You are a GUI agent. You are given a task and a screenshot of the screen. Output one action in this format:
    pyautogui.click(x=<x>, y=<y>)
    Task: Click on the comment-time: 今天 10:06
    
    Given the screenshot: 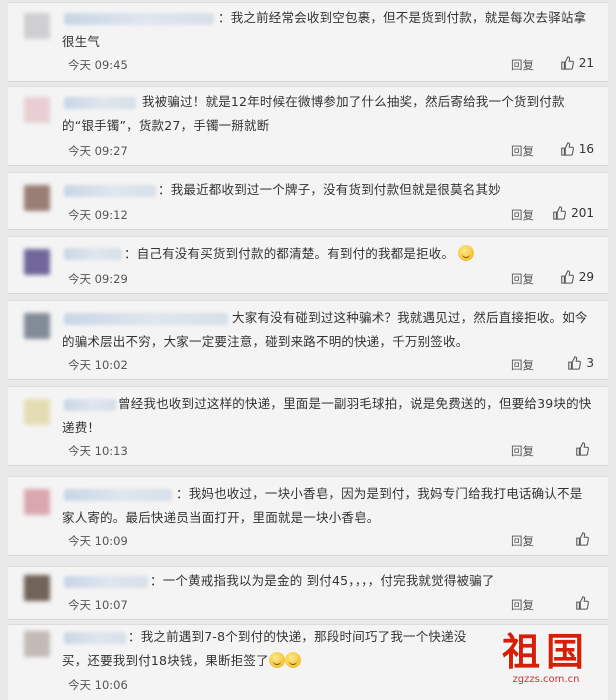 What is the action you would take?
    pyautogui.click(x=98, y=685)
    